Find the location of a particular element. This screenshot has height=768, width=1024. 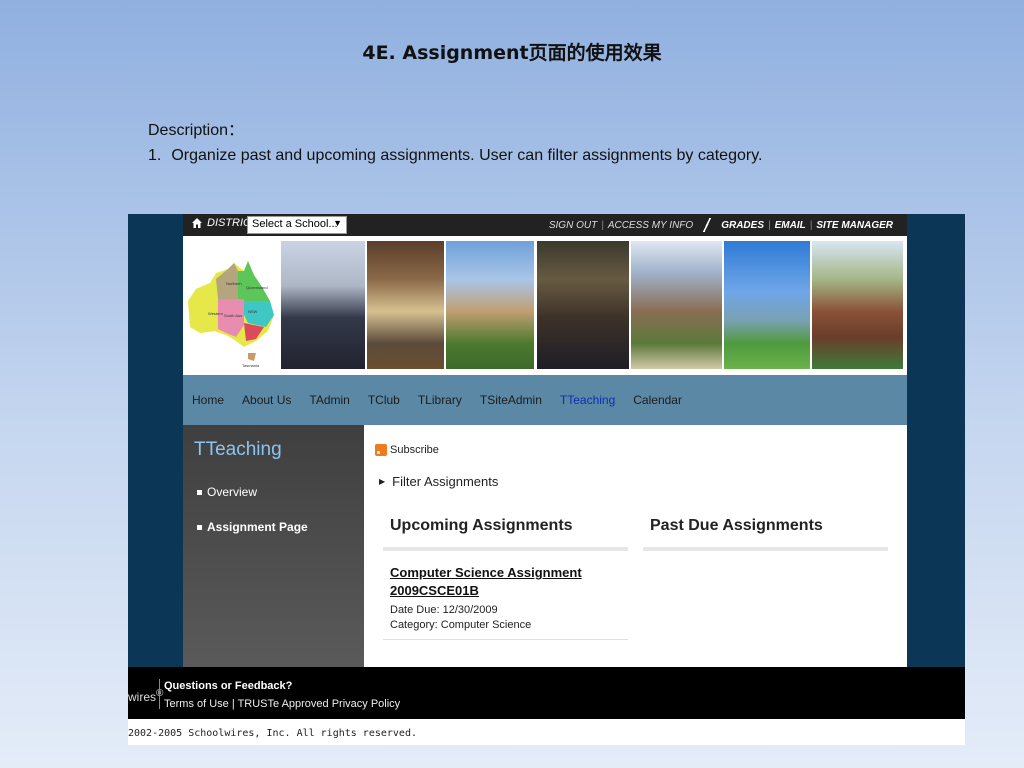

nav-item-tteaching: TTeaching is located at coordinates (587, 400).